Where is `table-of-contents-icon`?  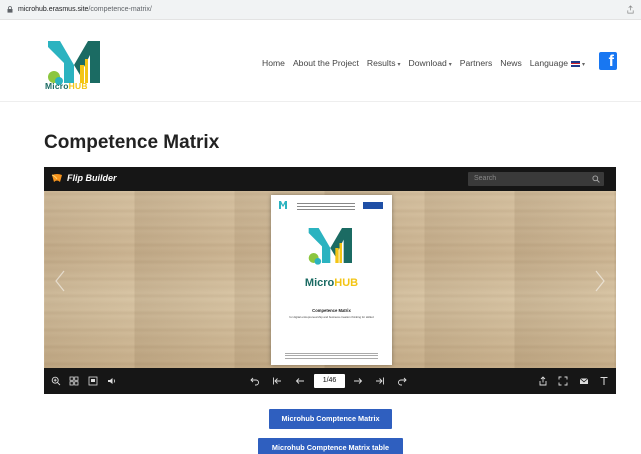 table-of-contents-icon is located at coordinates (93, 381).